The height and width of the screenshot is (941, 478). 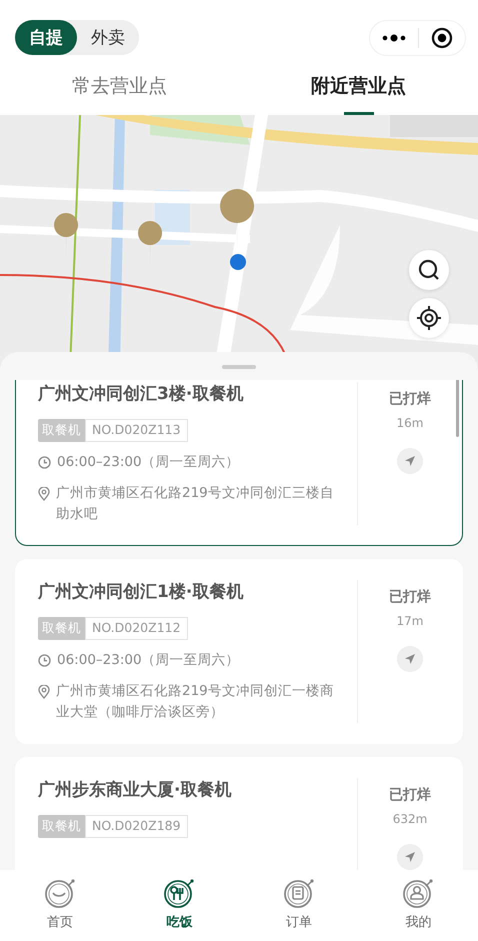 I want to click on tab-bar-item: 订单, so click(x=298, y=905).